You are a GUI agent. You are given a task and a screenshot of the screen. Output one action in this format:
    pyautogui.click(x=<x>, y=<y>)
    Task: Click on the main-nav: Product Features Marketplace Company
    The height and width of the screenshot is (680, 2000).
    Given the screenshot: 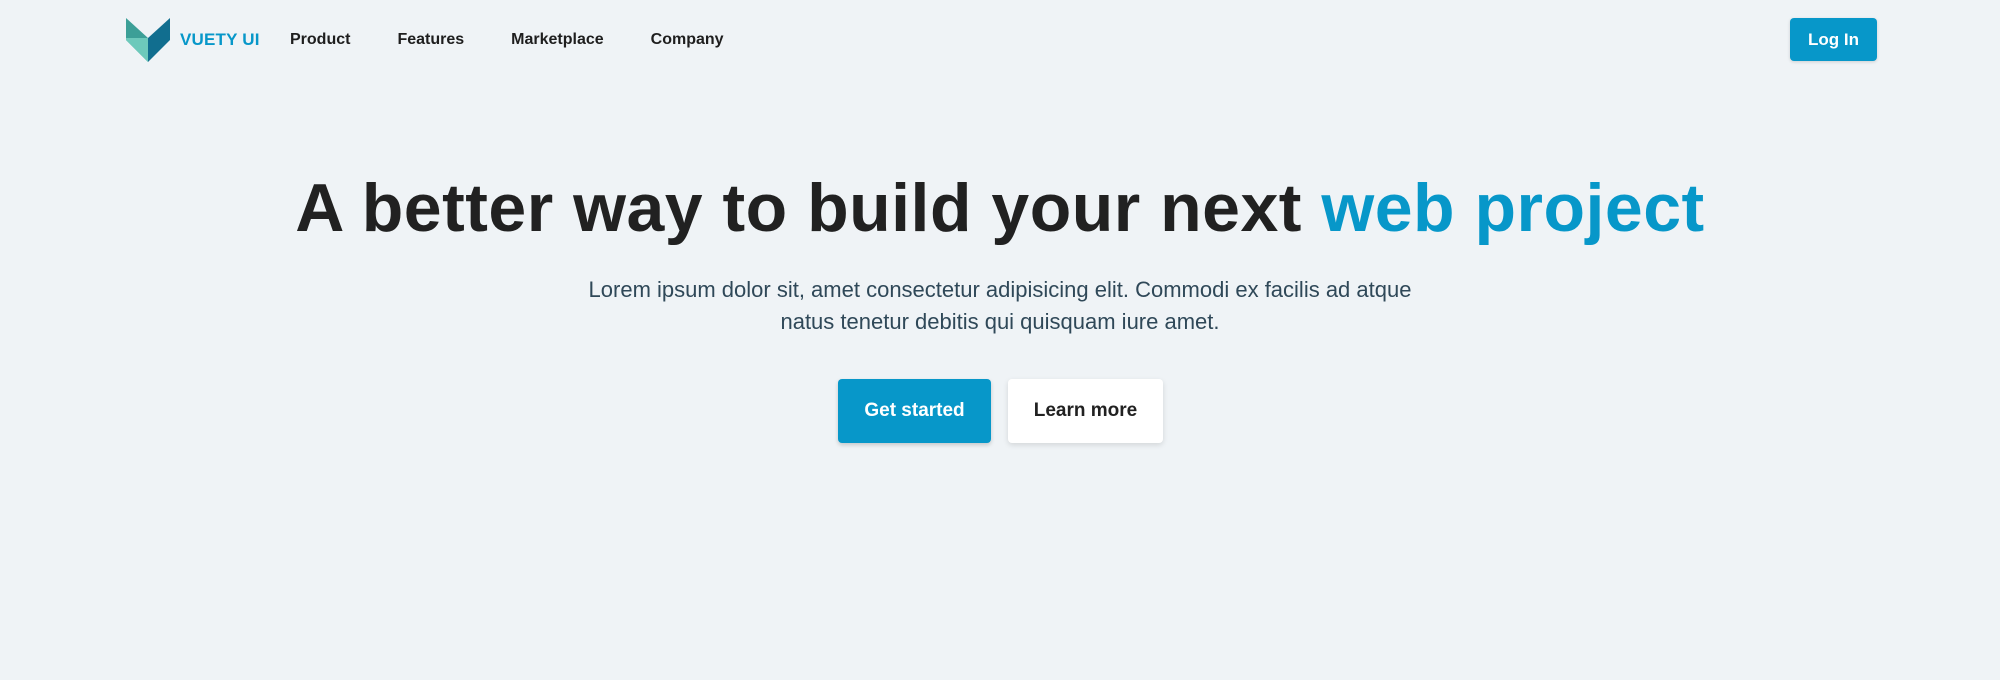 What is the action you would take?
    pyautogui.click(x=530, y=40)
    